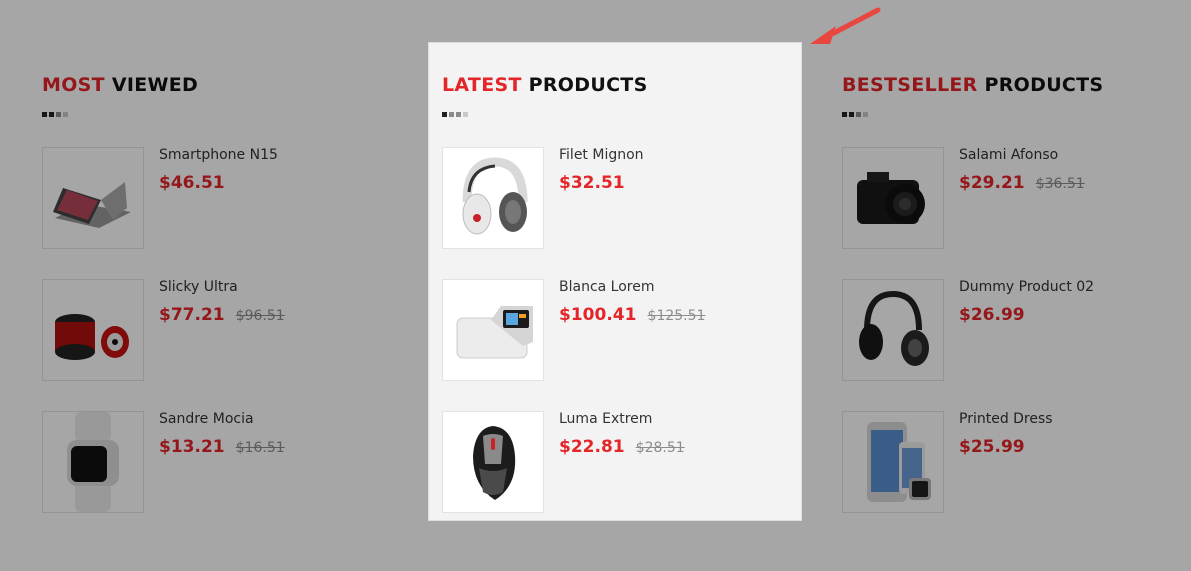  I want to click on product-item: Filet Mignon $32.51, so click(622, 198).